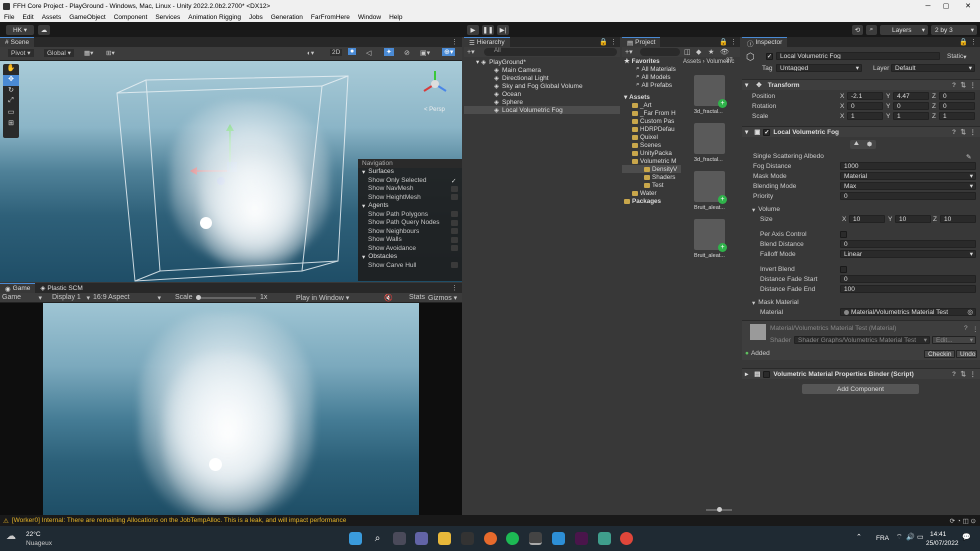 This screenshot has height=551, width=980. Describe the element at coordinates (18, 288) in the screenshot. I see `tab-game: ◉ Game` at that location.